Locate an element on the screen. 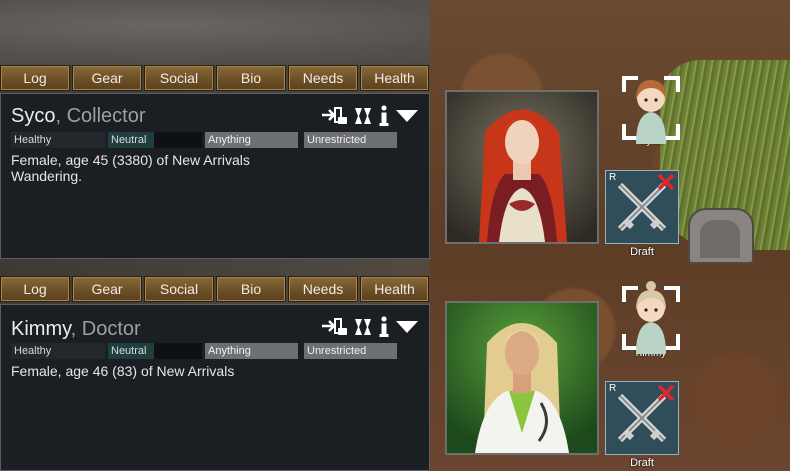  pawn-first-name: Kimmy is located at coordinates (41, 329).